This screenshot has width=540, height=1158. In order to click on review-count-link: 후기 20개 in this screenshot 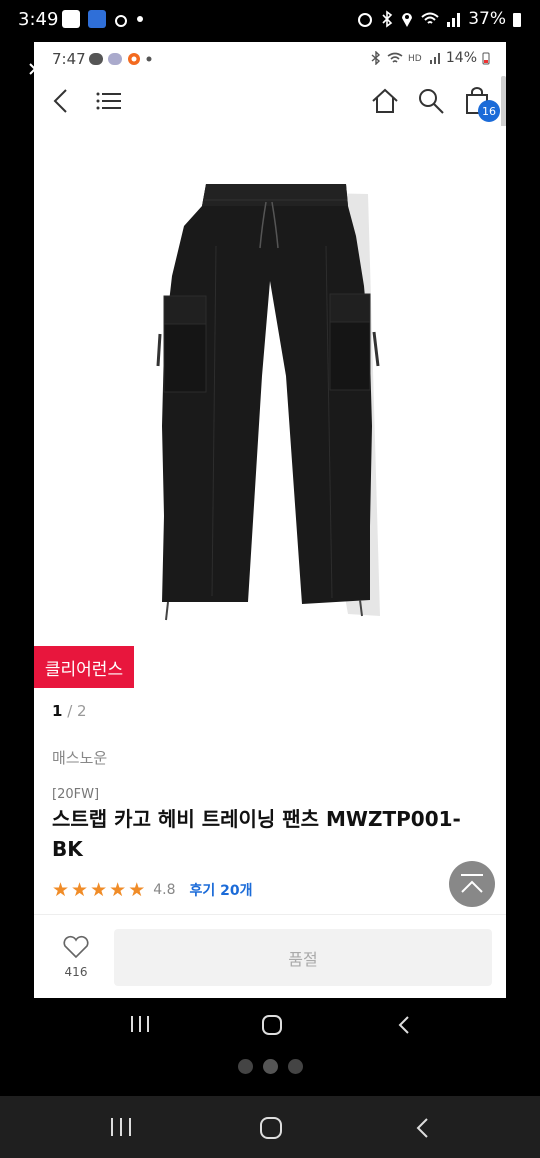, I will do `click(221, 890)`.